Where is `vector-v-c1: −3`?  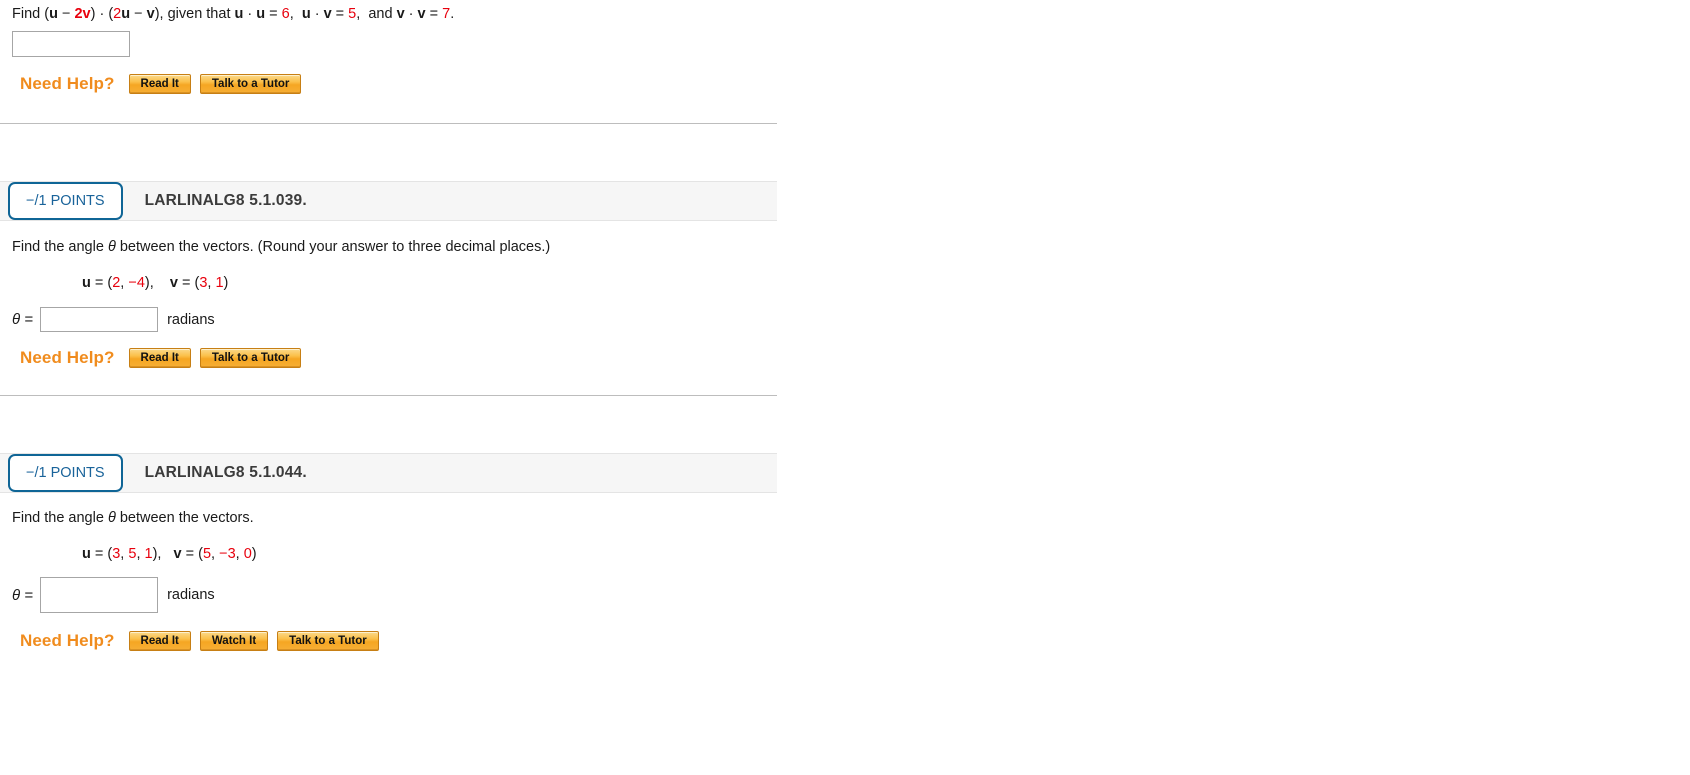 vector-v-c1: −3 is located at coordinates (227, 554).